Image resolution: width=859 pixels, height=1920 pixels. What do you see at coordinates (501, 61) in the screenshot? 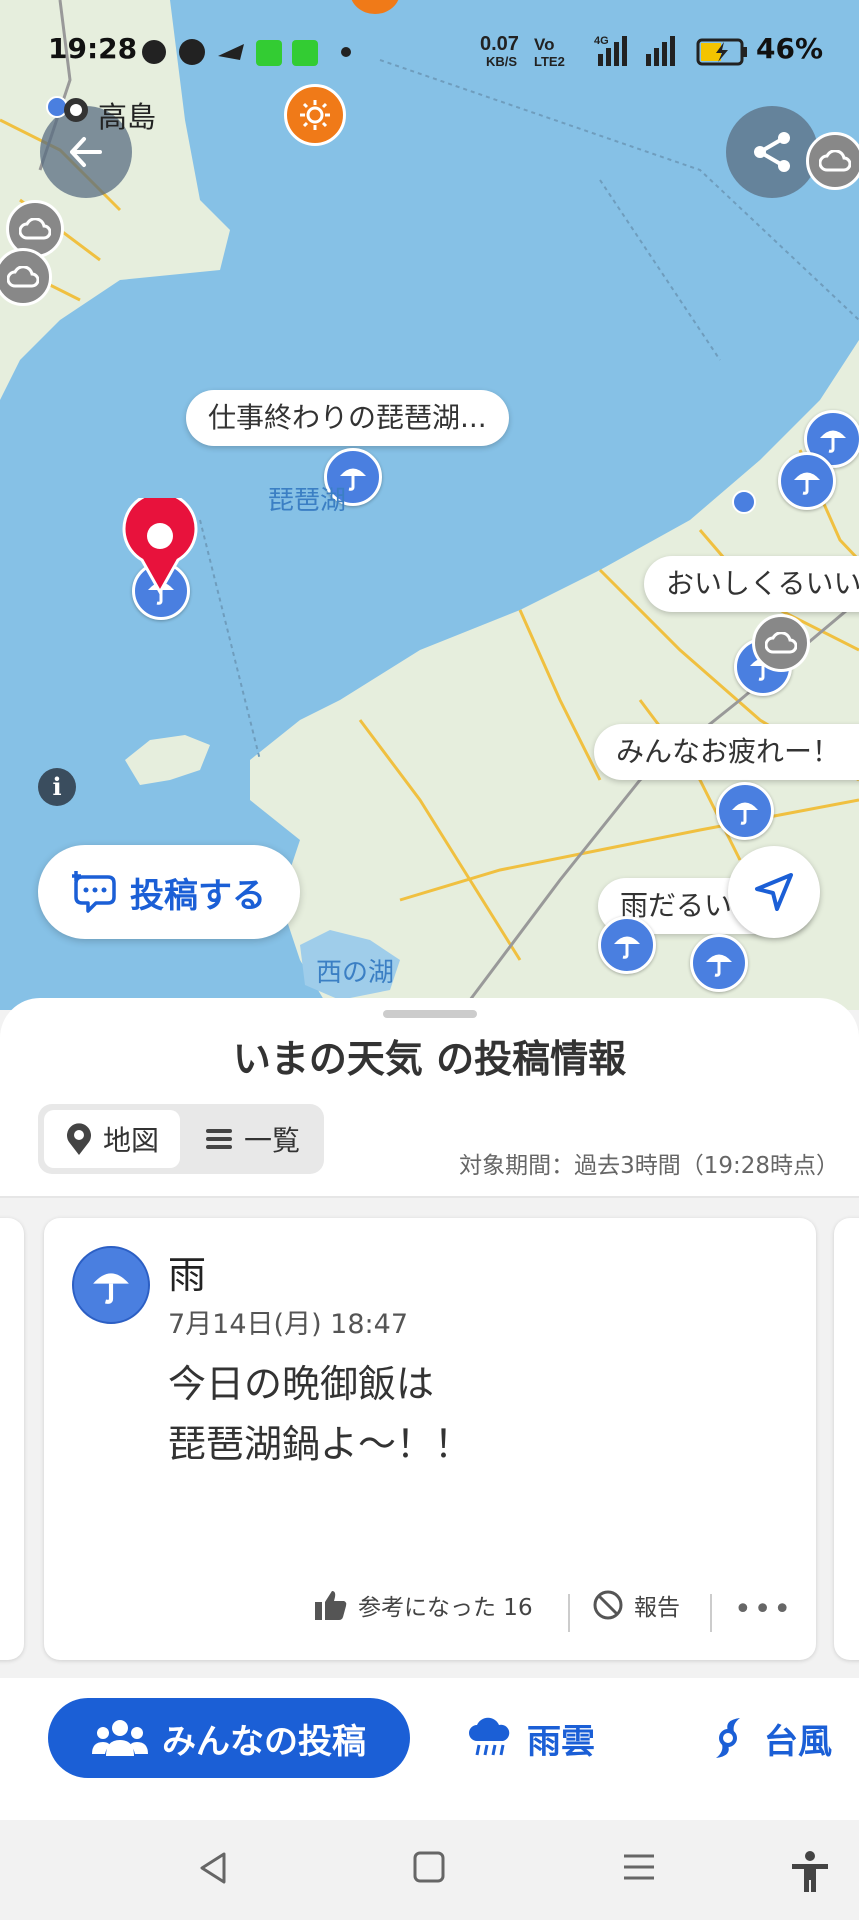
I see `svg-text: KB/S` at bounding box center [501, 61].